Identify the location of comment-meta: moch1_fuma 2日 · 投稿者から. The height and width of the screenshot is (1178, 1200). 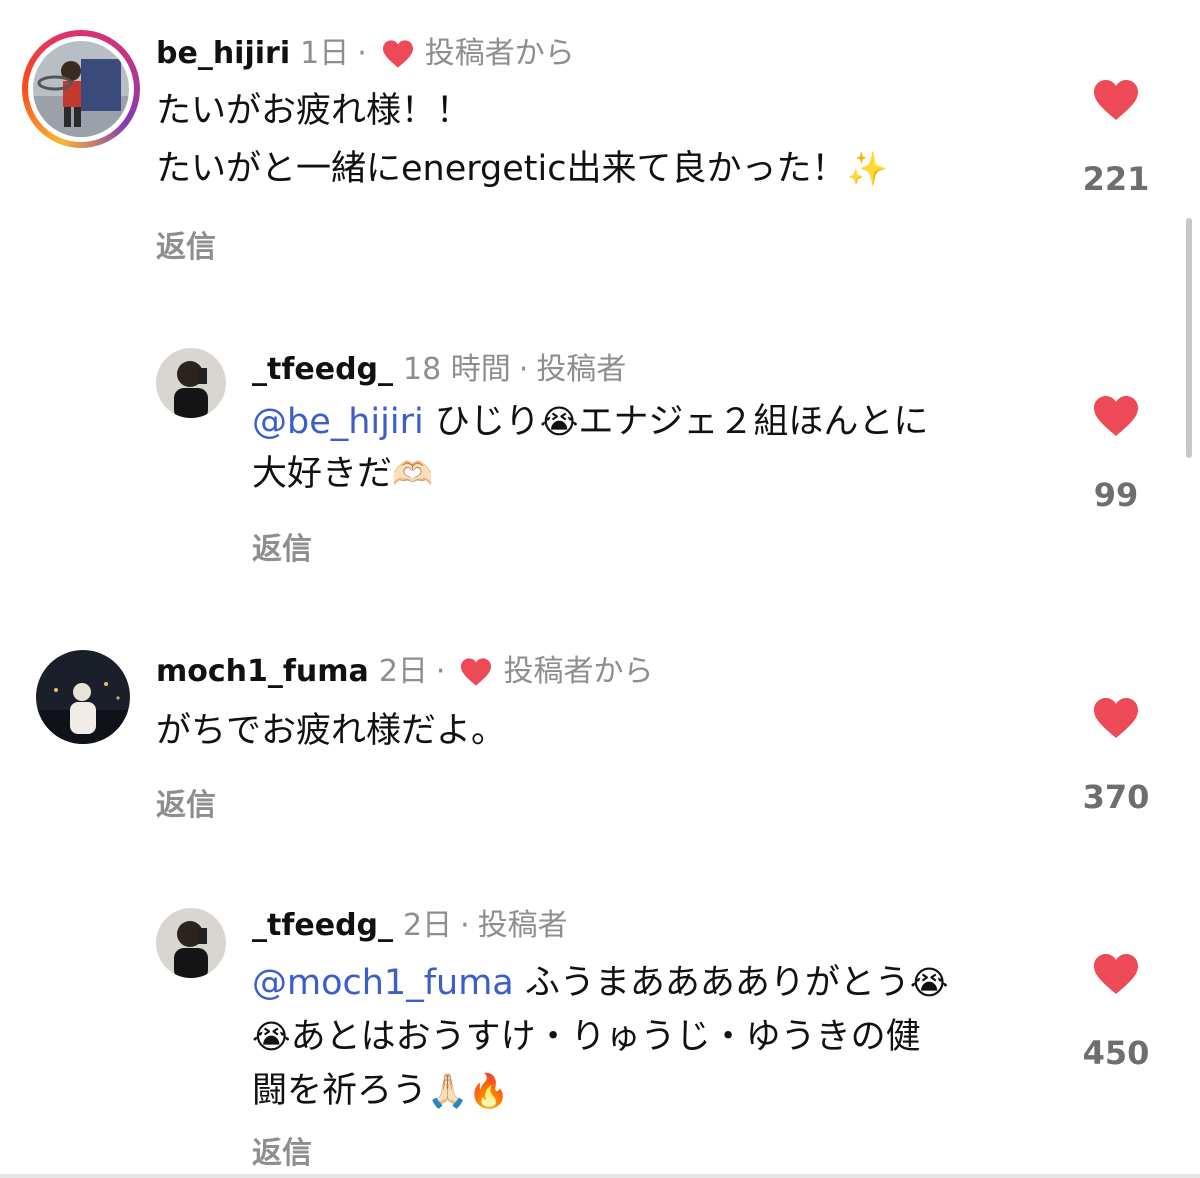
(404, 672).